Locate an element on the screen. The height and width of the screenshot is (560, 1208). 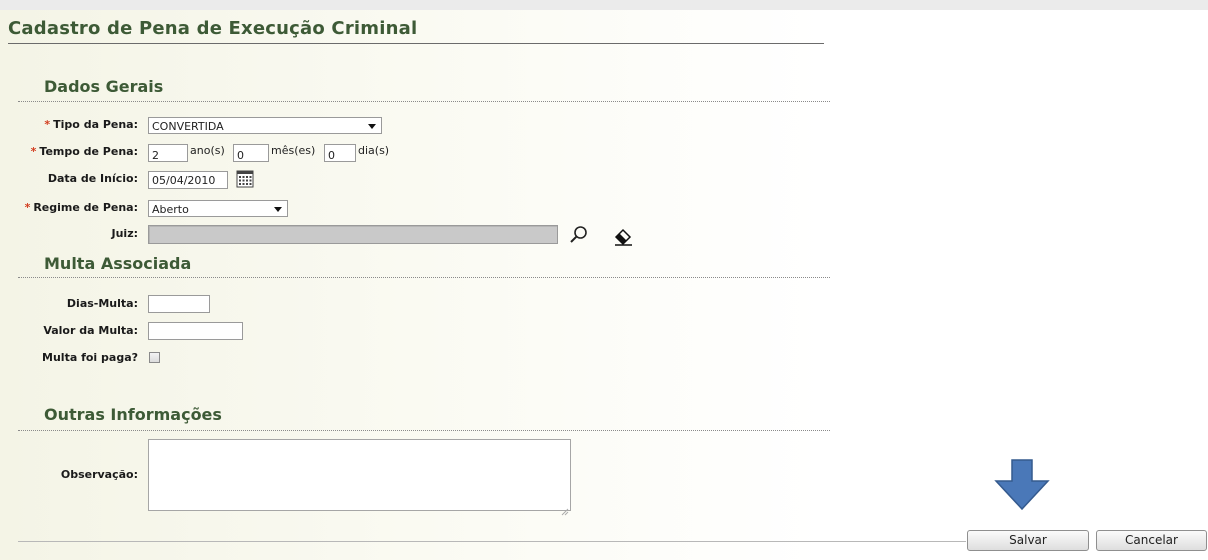
cancel-button: Cancelar is located at coordinates (1151, 540).